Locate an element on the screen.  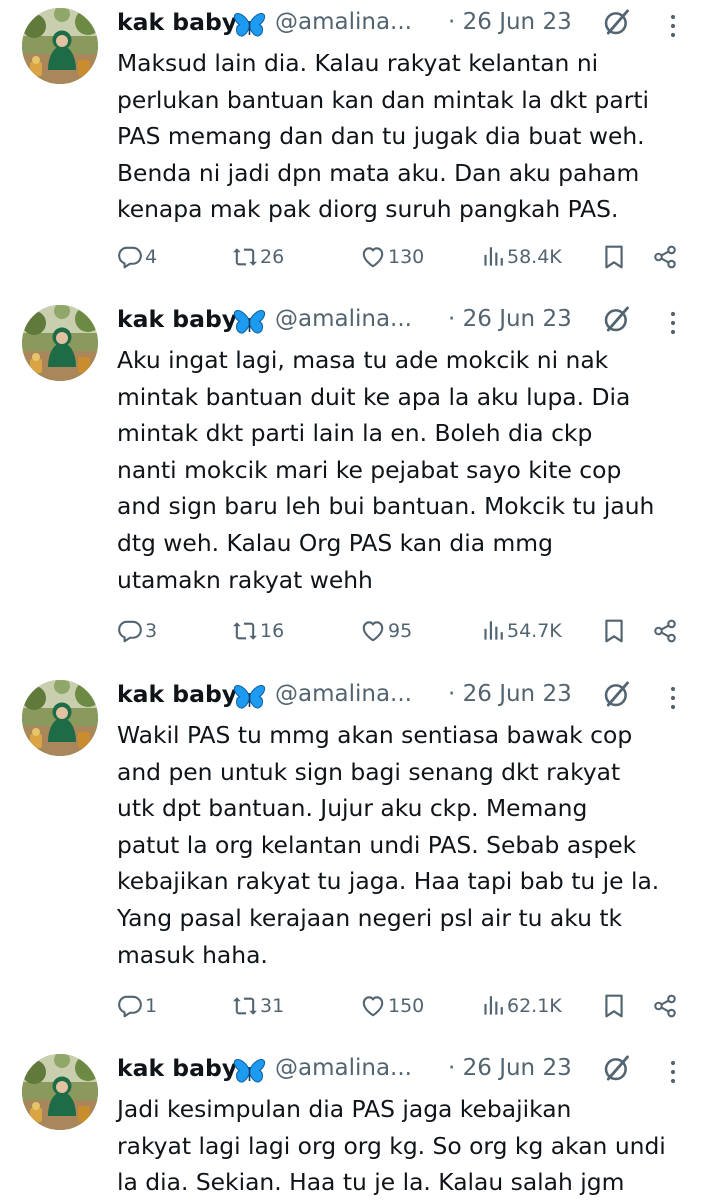
action-bar: 3 16 95 54.7K is located at coordinates (407, 631).